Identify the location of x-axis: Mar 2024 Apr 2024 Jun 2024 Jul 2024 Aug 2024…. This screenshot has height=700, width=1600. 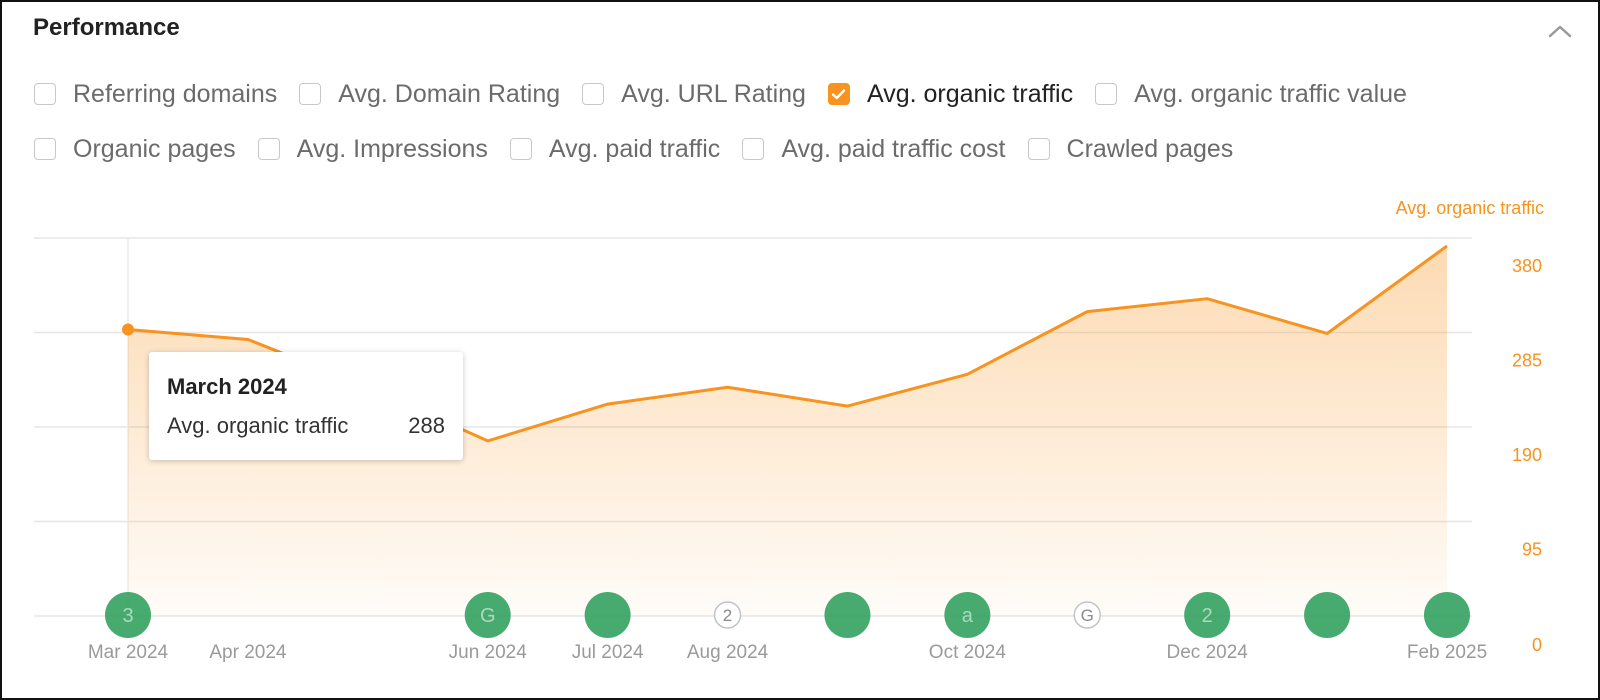
(787, 652).